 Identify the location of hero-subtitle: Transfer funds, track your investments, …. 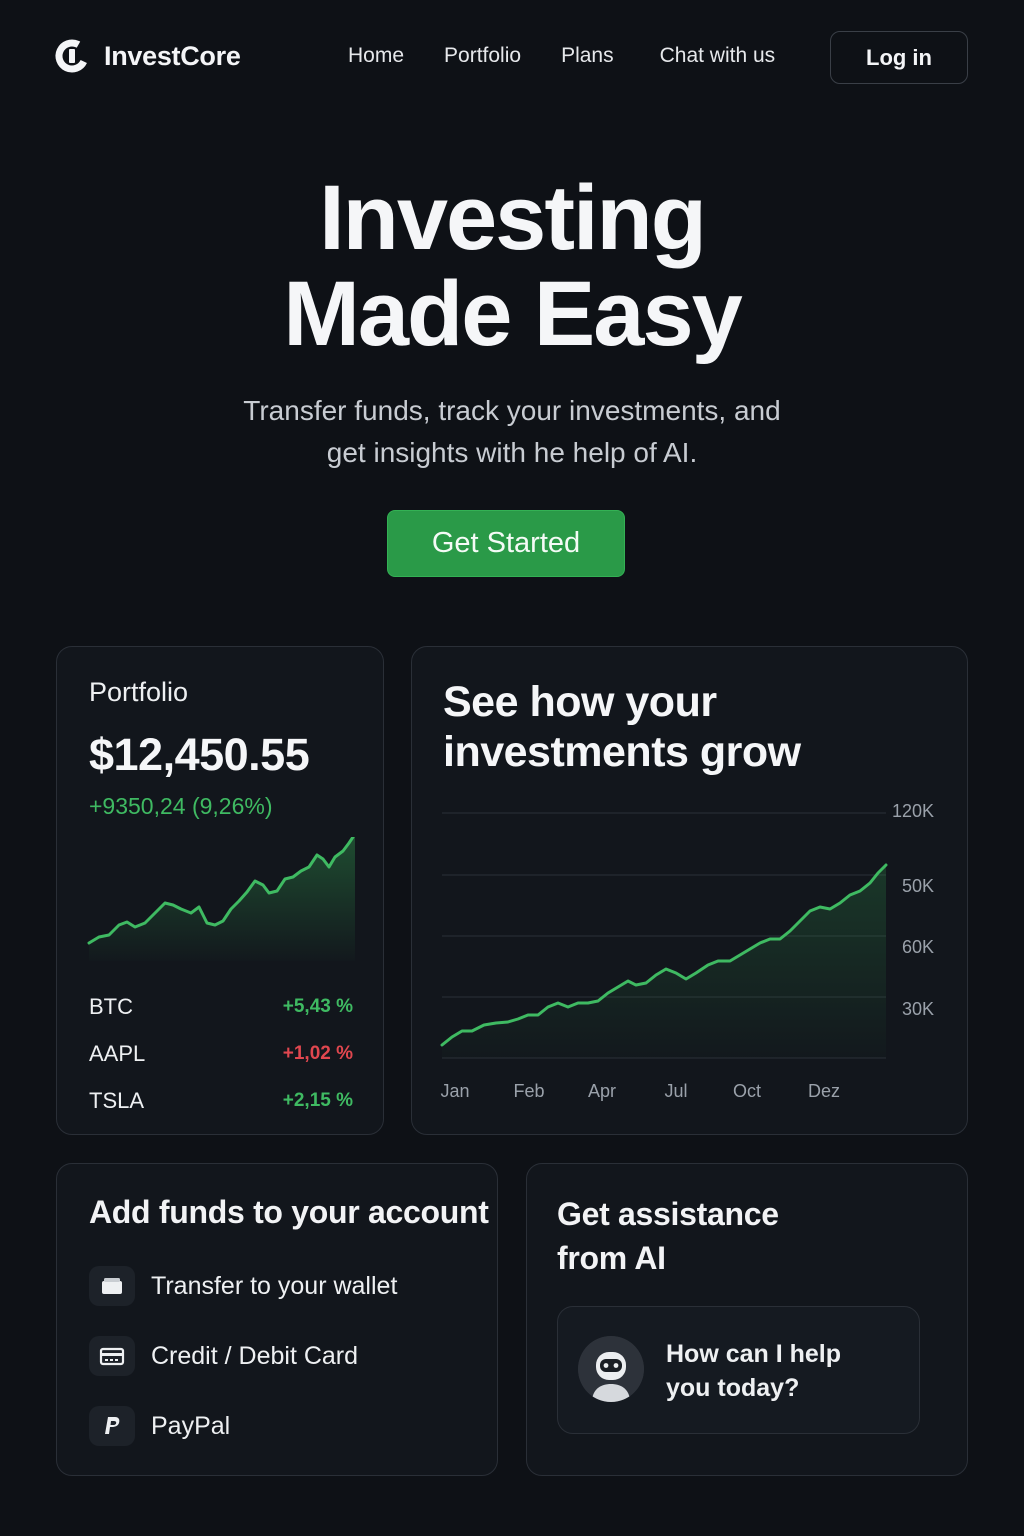
(512, 432).